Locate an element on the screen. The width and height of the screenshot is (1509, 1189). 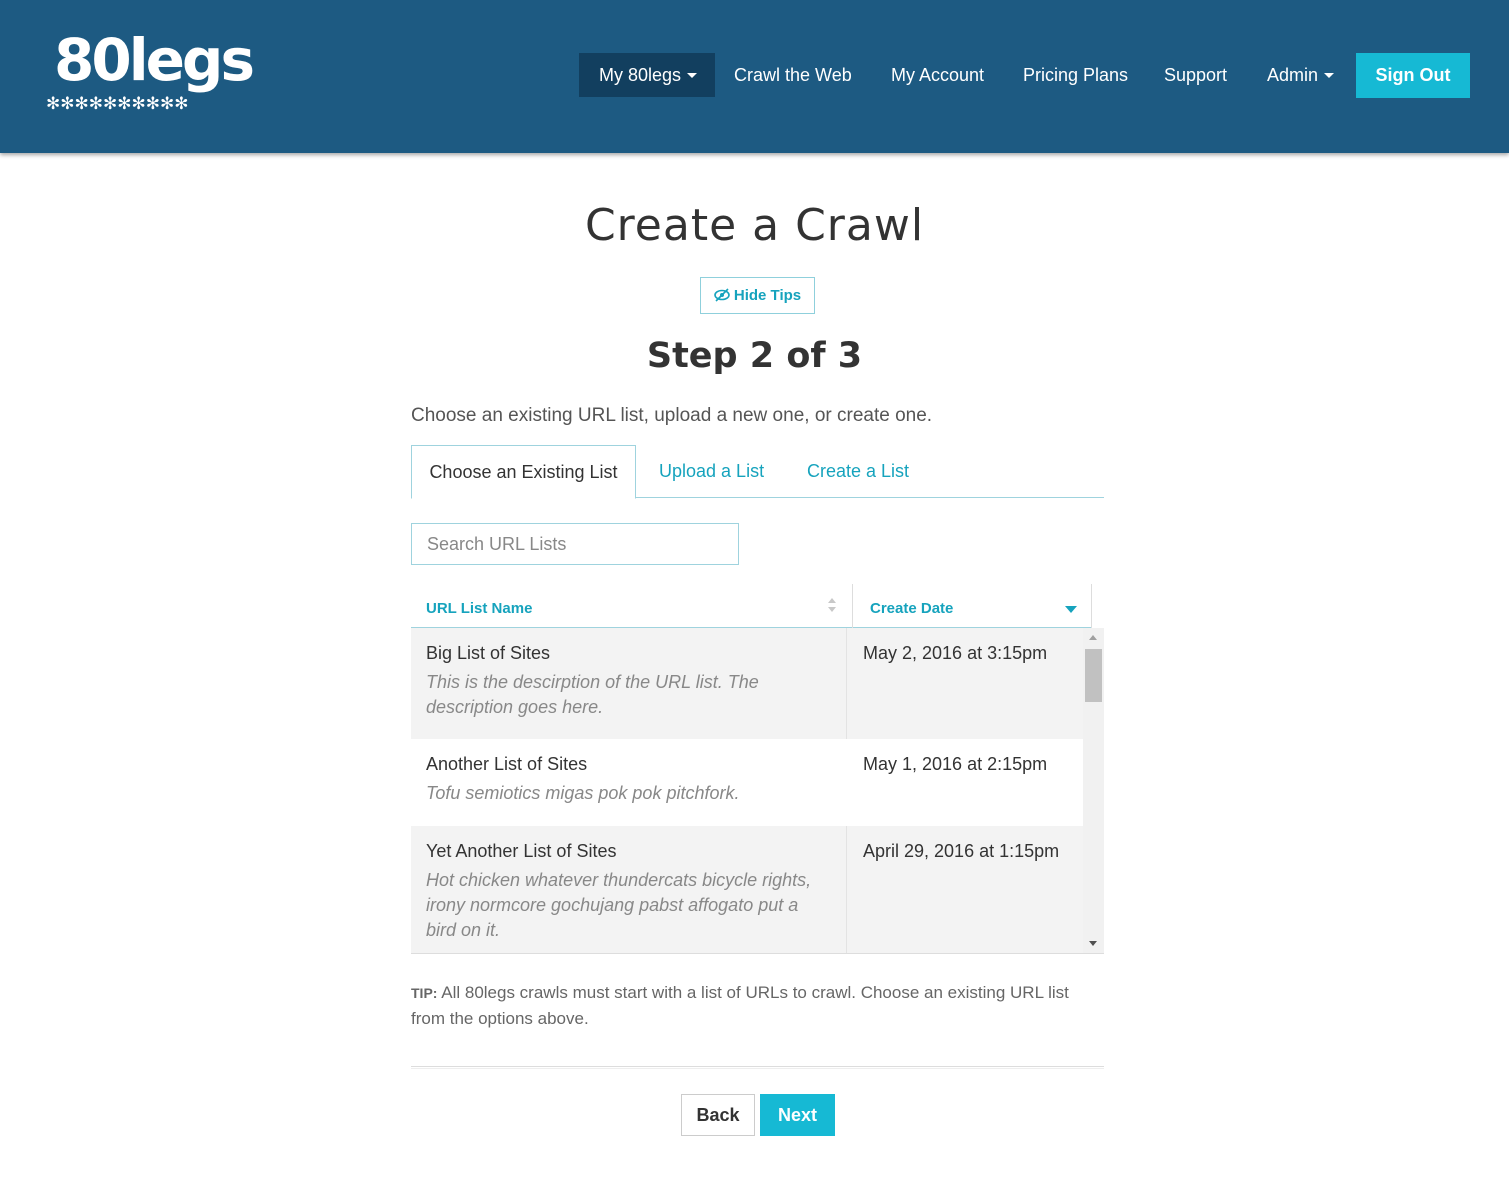
tip-label: TIP: is located at coordinates (424, 993).